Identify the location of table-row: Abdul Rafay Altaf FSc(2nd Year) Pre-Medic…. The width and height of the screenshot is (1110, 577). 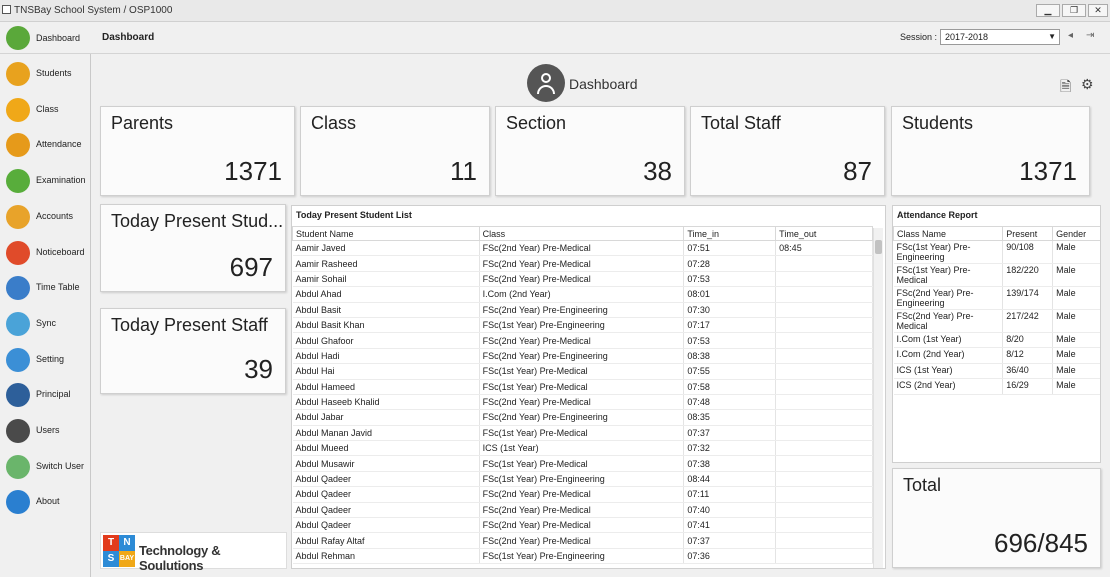
(582, 540).